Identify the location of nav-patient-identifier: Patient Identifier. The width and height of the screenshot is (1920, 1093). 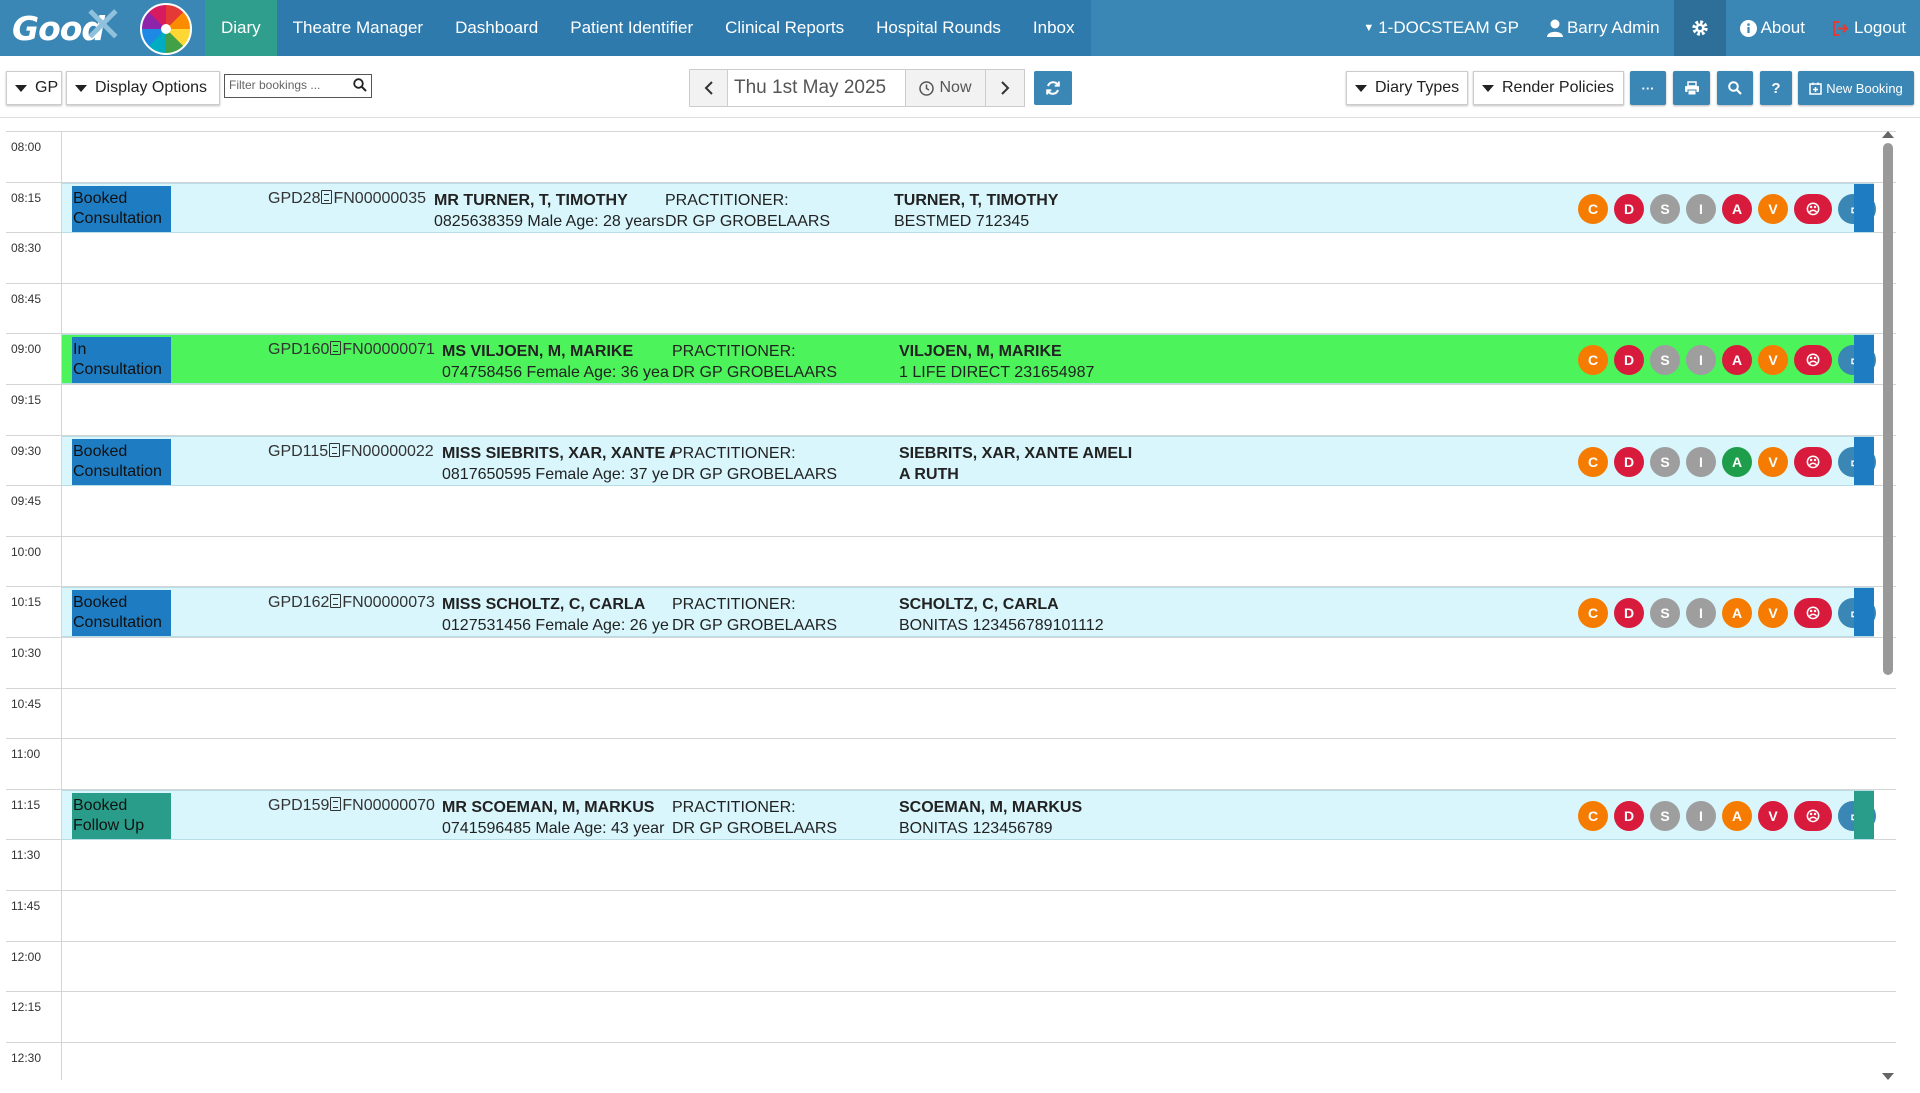
(631, 28).